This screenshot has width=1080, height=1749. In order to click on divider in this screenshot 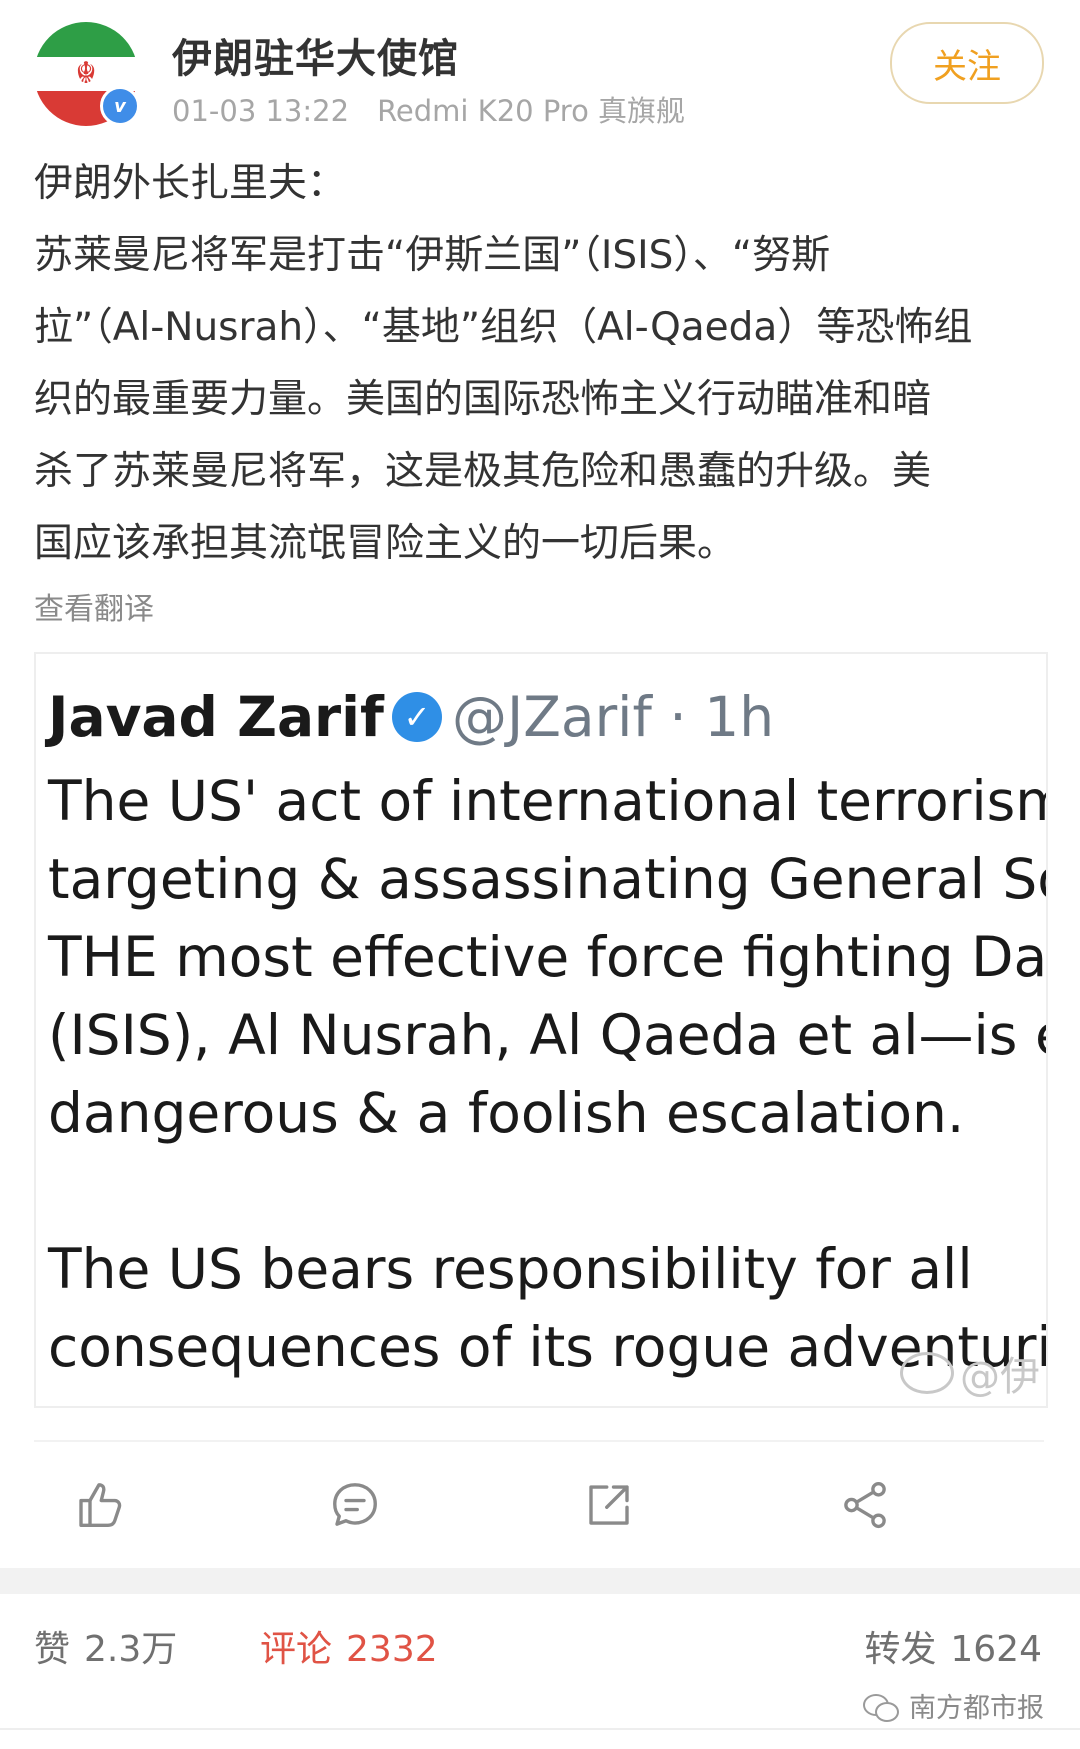, I will do `click(539, 1441)`.